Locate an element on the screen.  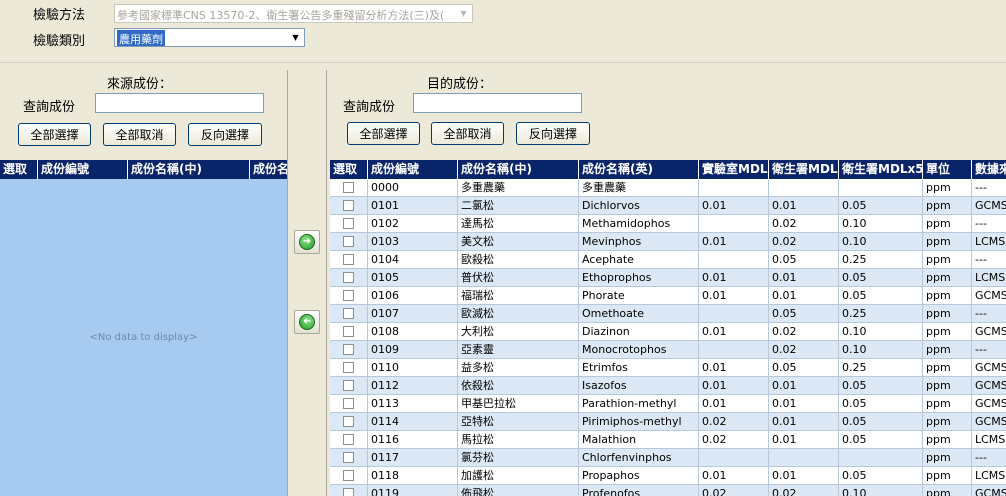
table-row: 0107 歐滅松 Omethoate 0.05 0.25 ppm --- is located at coordinates (668, 314).